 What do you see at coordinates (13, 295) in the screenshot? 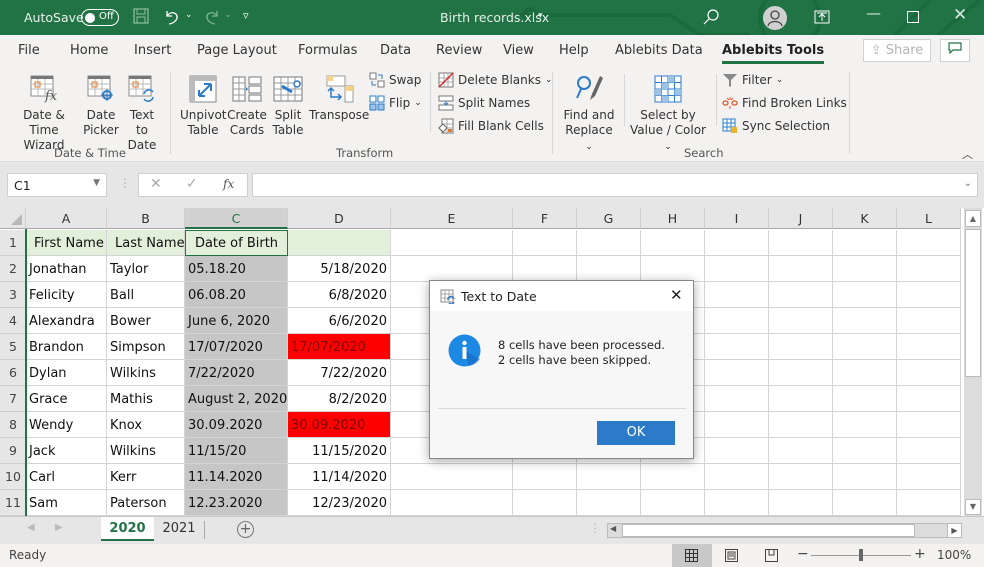
I see `row-header: 3` at bounding box center [13, 295].